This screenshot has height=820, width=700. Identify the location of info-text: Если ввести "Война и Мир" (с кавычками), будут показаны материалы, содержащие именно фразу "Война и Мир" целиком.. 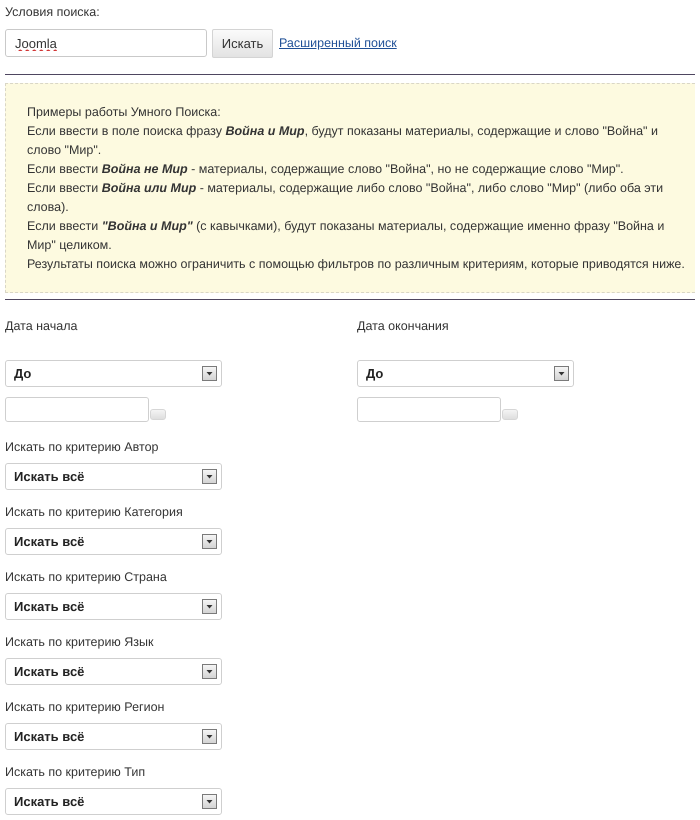
(346, 236).